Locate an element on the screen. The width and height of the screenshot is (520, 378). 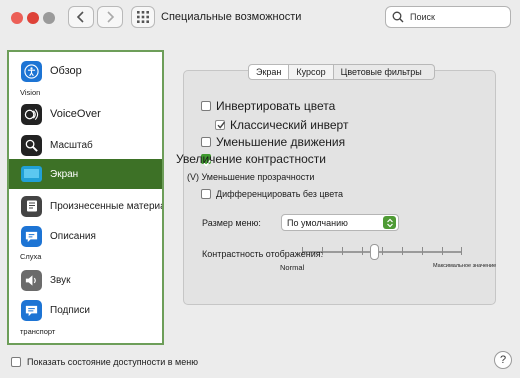
search-field is located at coordinates (448, 17).